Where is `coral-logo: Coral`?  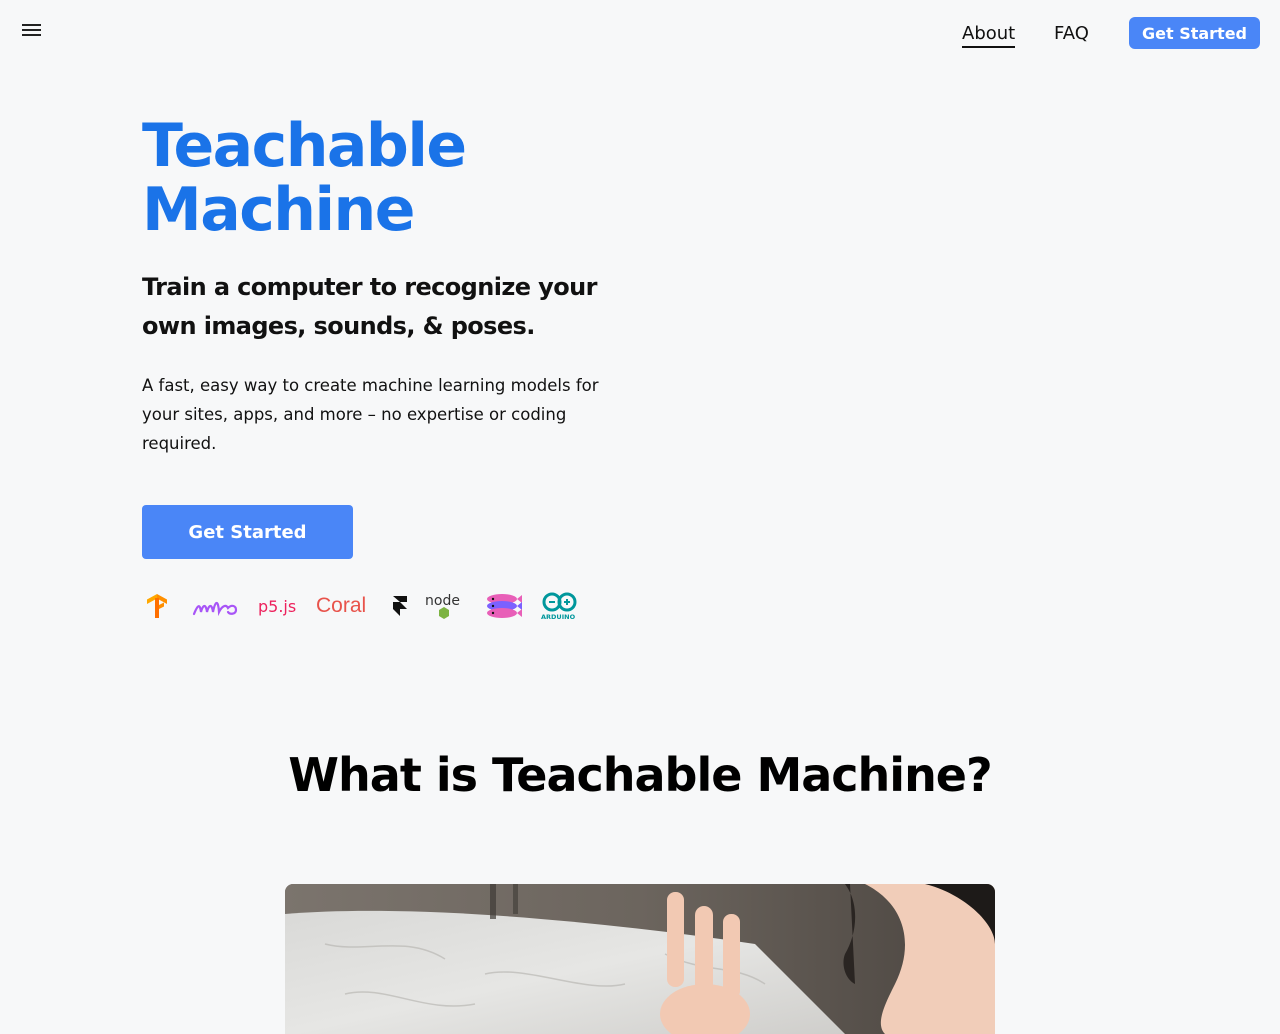 coral-logo: Coral is located at coordinates (341, 606).